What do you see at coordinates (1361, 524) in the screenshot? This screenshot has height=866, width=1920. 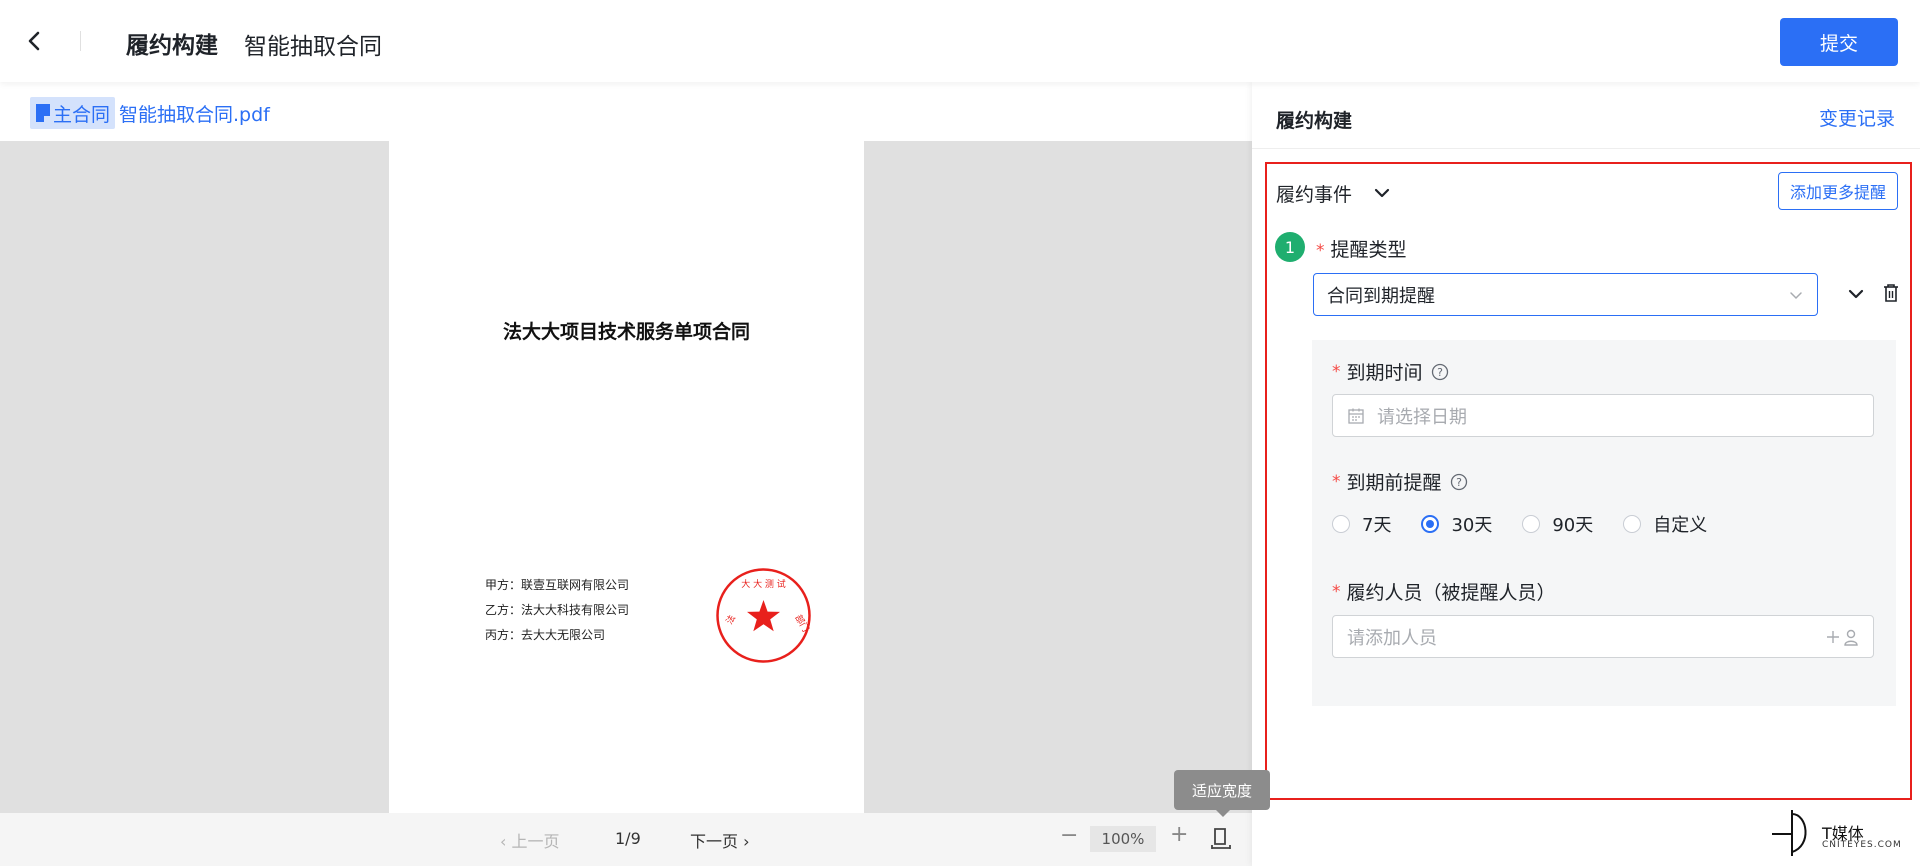 I see `radio-7-days: 7天` at bounding box center [1361, 524].